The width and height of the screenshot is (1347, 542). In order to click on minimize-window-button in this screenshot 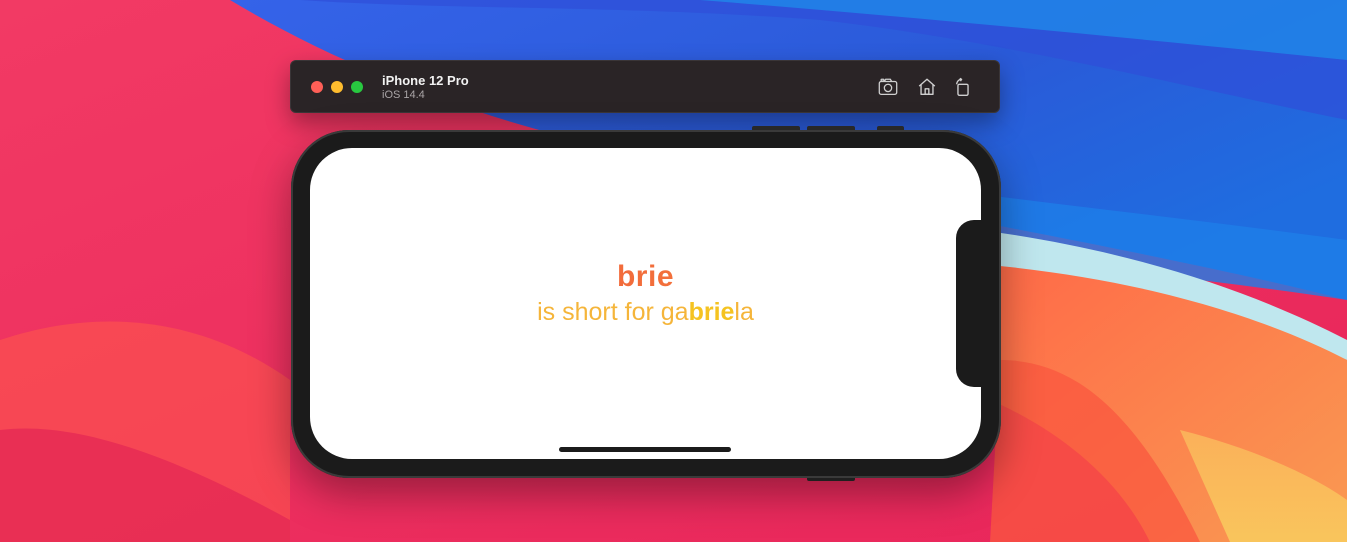, I will do `click(337, 87)`.